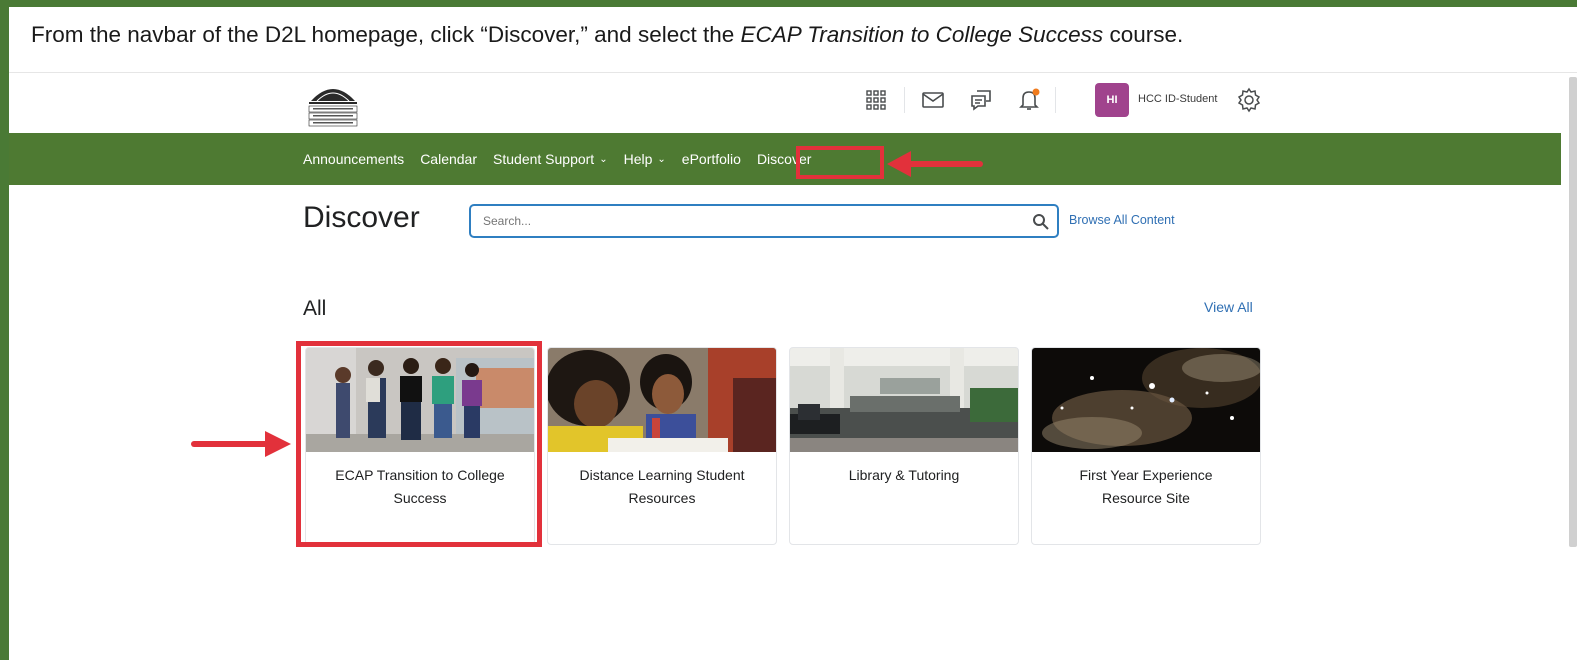 The height and width of the screenshot is (660, 1577). I want to click on course-title: Library & Tutoring, so click(904, 469).